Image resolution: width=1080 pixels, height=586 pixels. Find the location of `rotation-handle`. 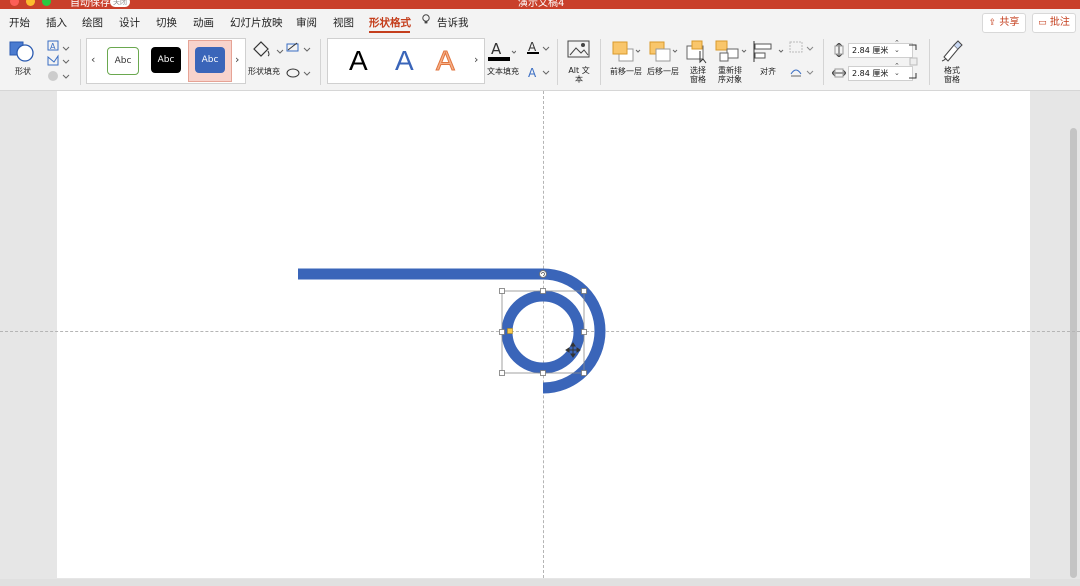

rotation-handle is located at coordinates (543, 274).